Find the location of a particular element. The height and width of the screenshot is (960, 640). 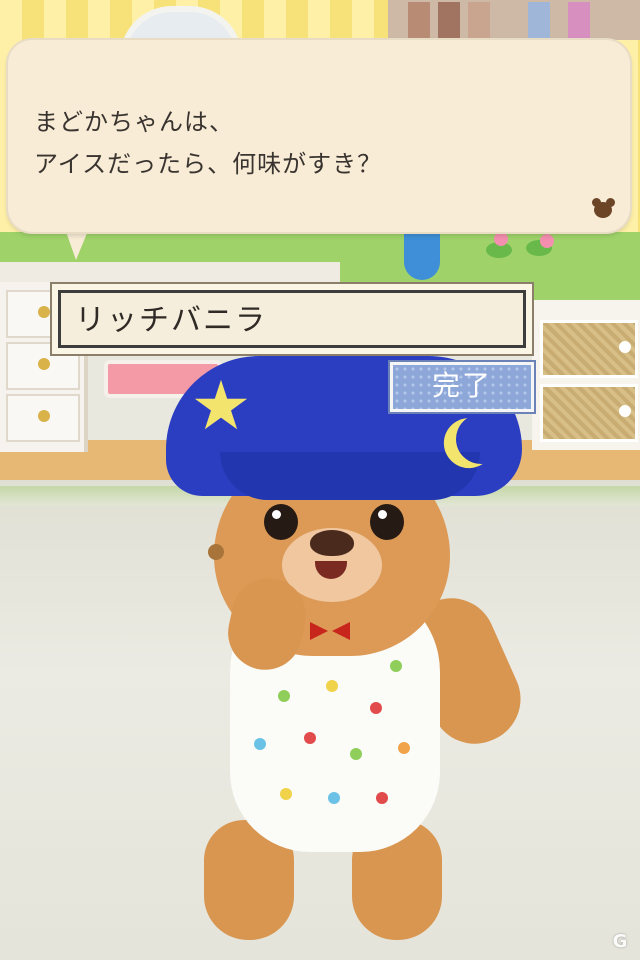

star-icon: ★ is located at coordinates (221, 406).